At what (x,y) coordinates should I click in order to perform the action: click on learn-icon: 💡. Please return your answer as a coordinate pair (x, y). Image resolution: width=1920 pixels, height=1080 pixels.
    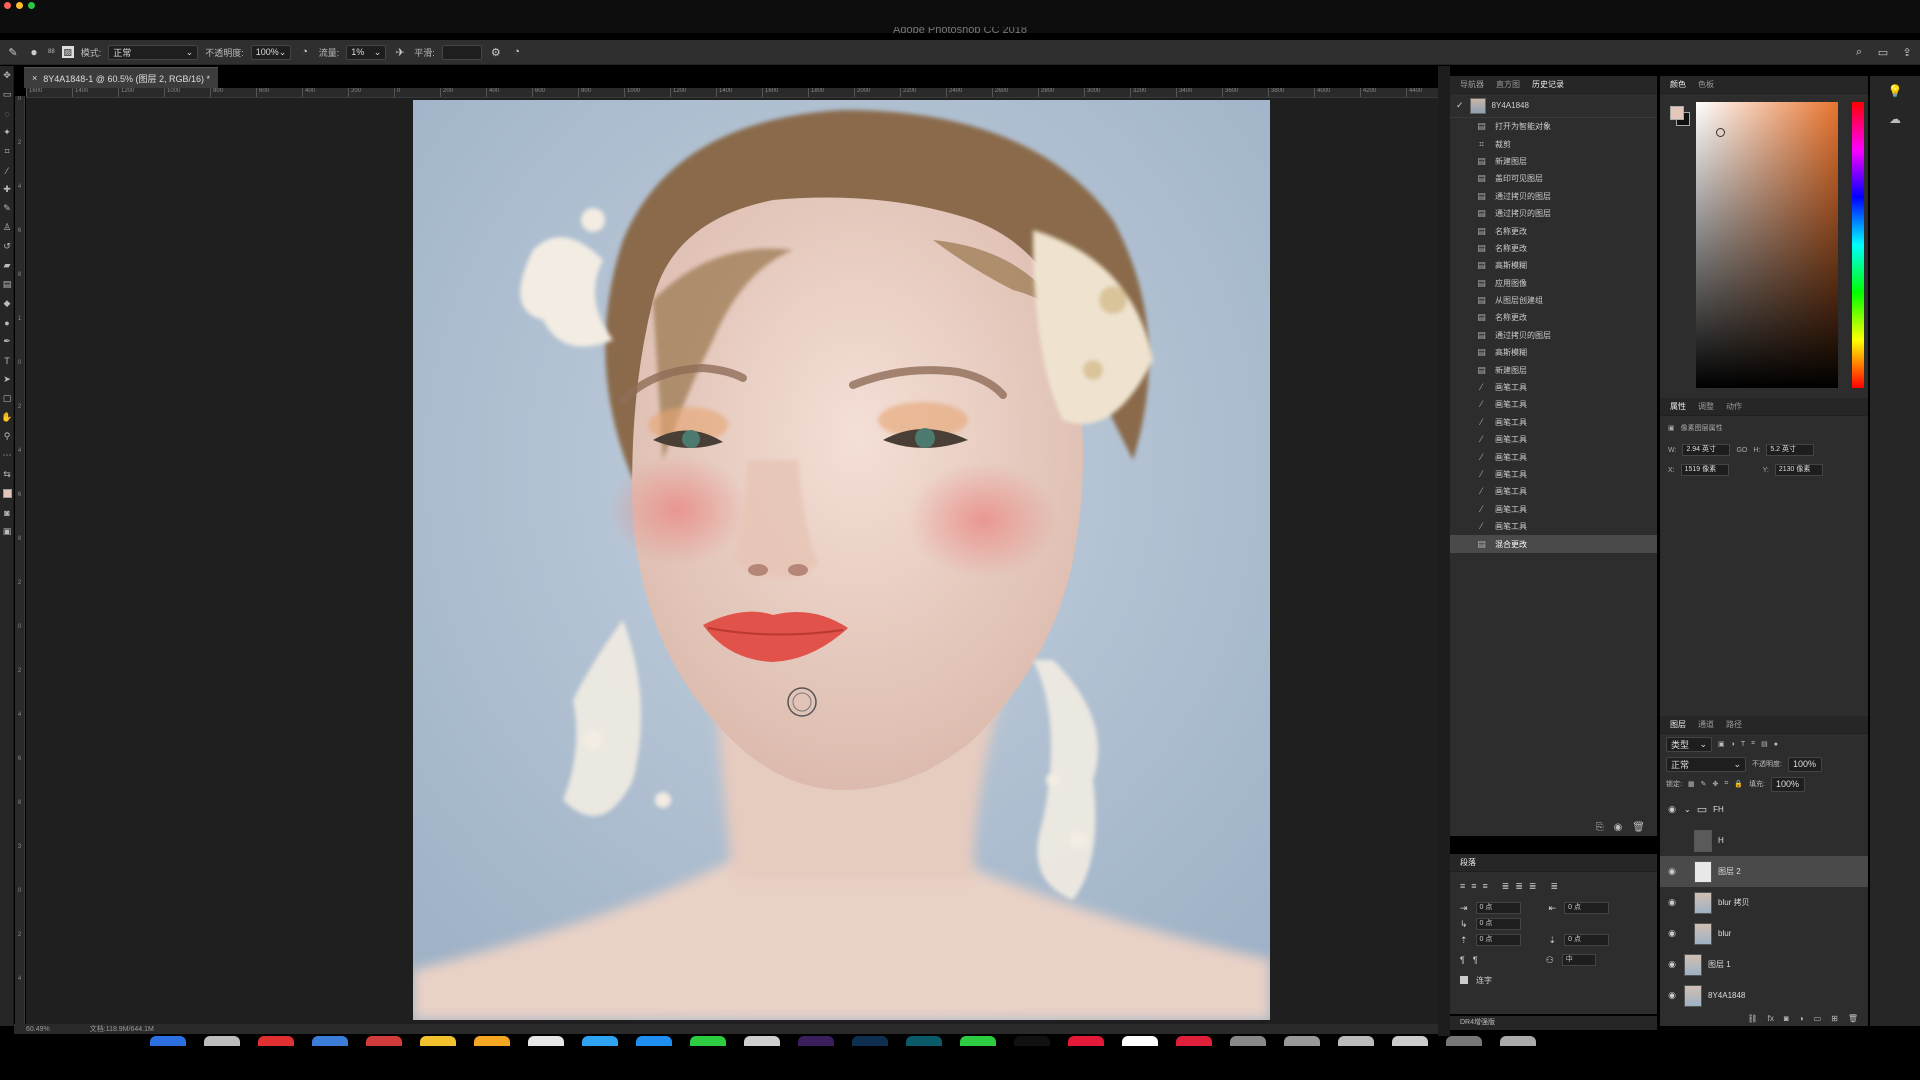
    Looking at the image, I should click on (1895, 94).